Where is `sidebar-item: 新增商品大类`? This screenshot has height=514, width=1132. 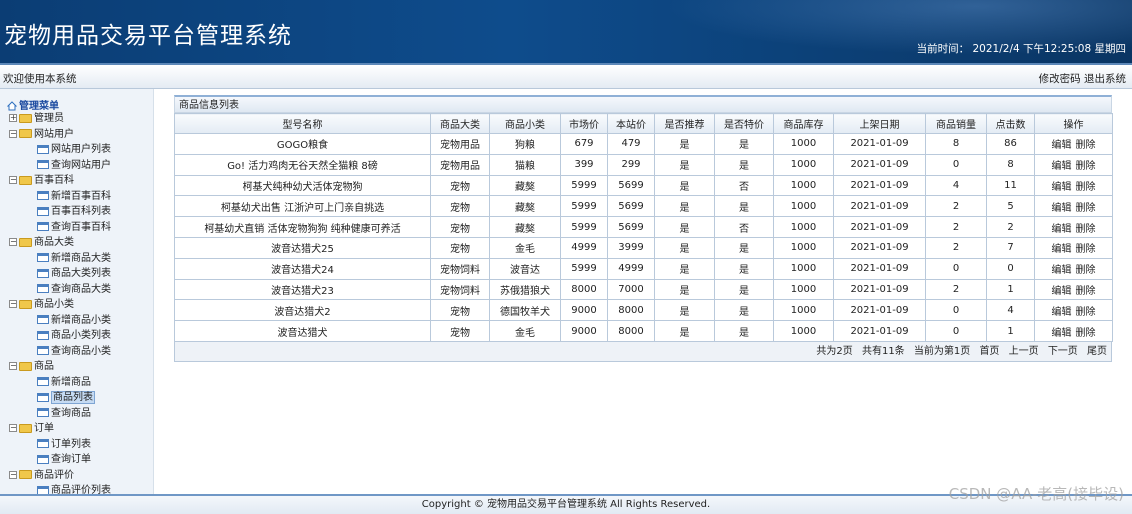 sidebar-item: 新增商品大类 is located at coordinates (74, 259).